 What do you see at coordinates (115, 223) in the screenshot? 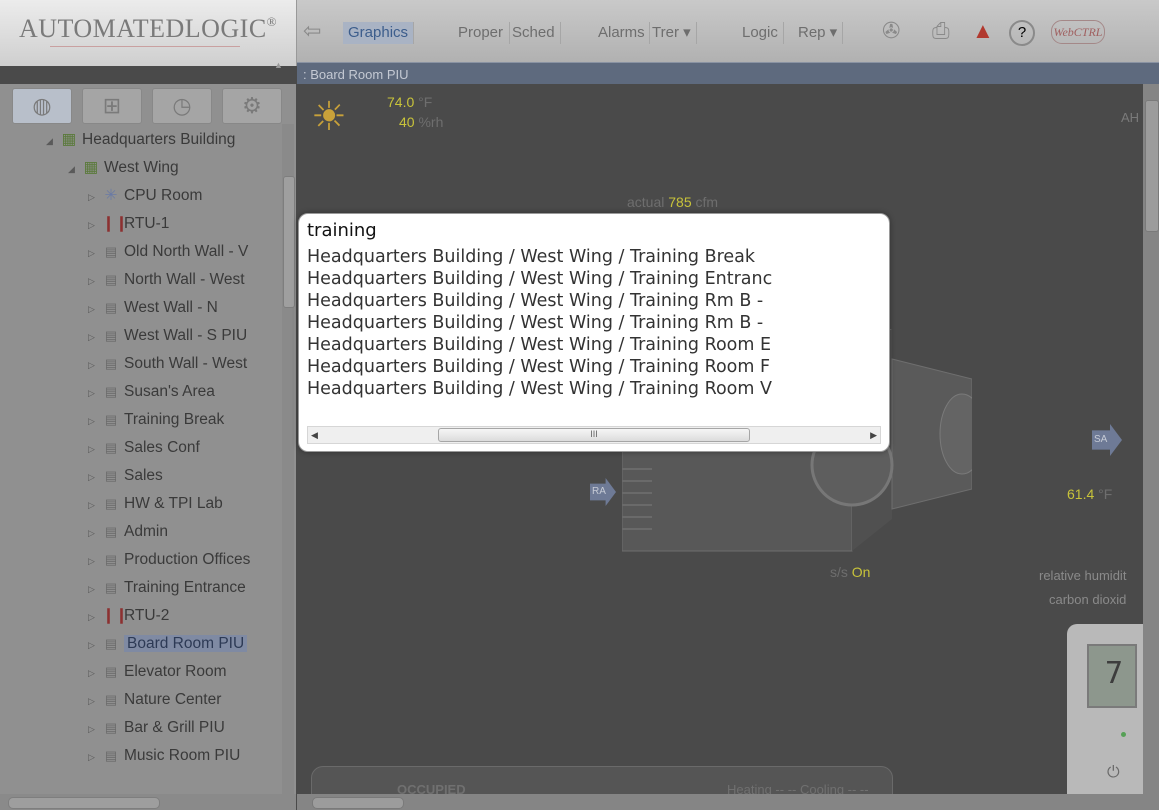
I see `thermometer-icon: ❙❙` at bounding box center [115, 223].